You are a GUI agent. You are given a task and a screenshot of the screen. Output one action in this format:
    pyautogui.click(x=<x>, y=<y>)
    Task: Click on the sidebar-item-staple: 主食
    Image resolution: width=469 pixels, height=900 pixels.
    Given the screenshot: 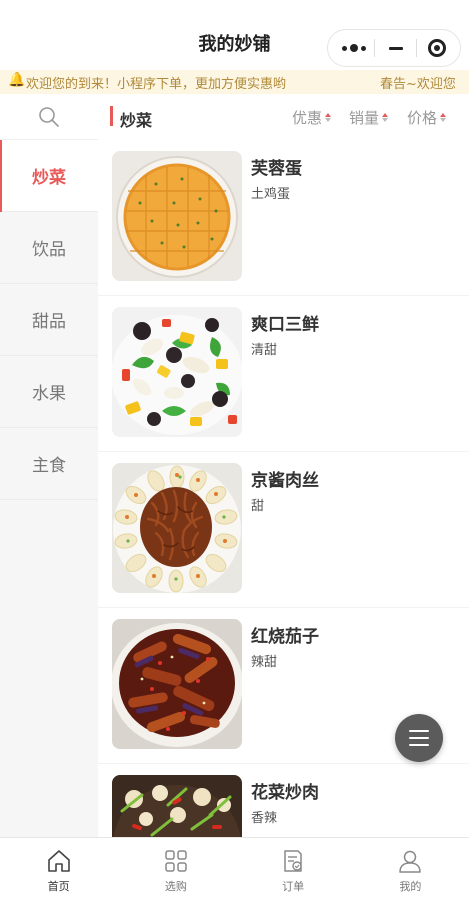 What is the action you would take?
    pyautogui.click(x=49, y=464)
    